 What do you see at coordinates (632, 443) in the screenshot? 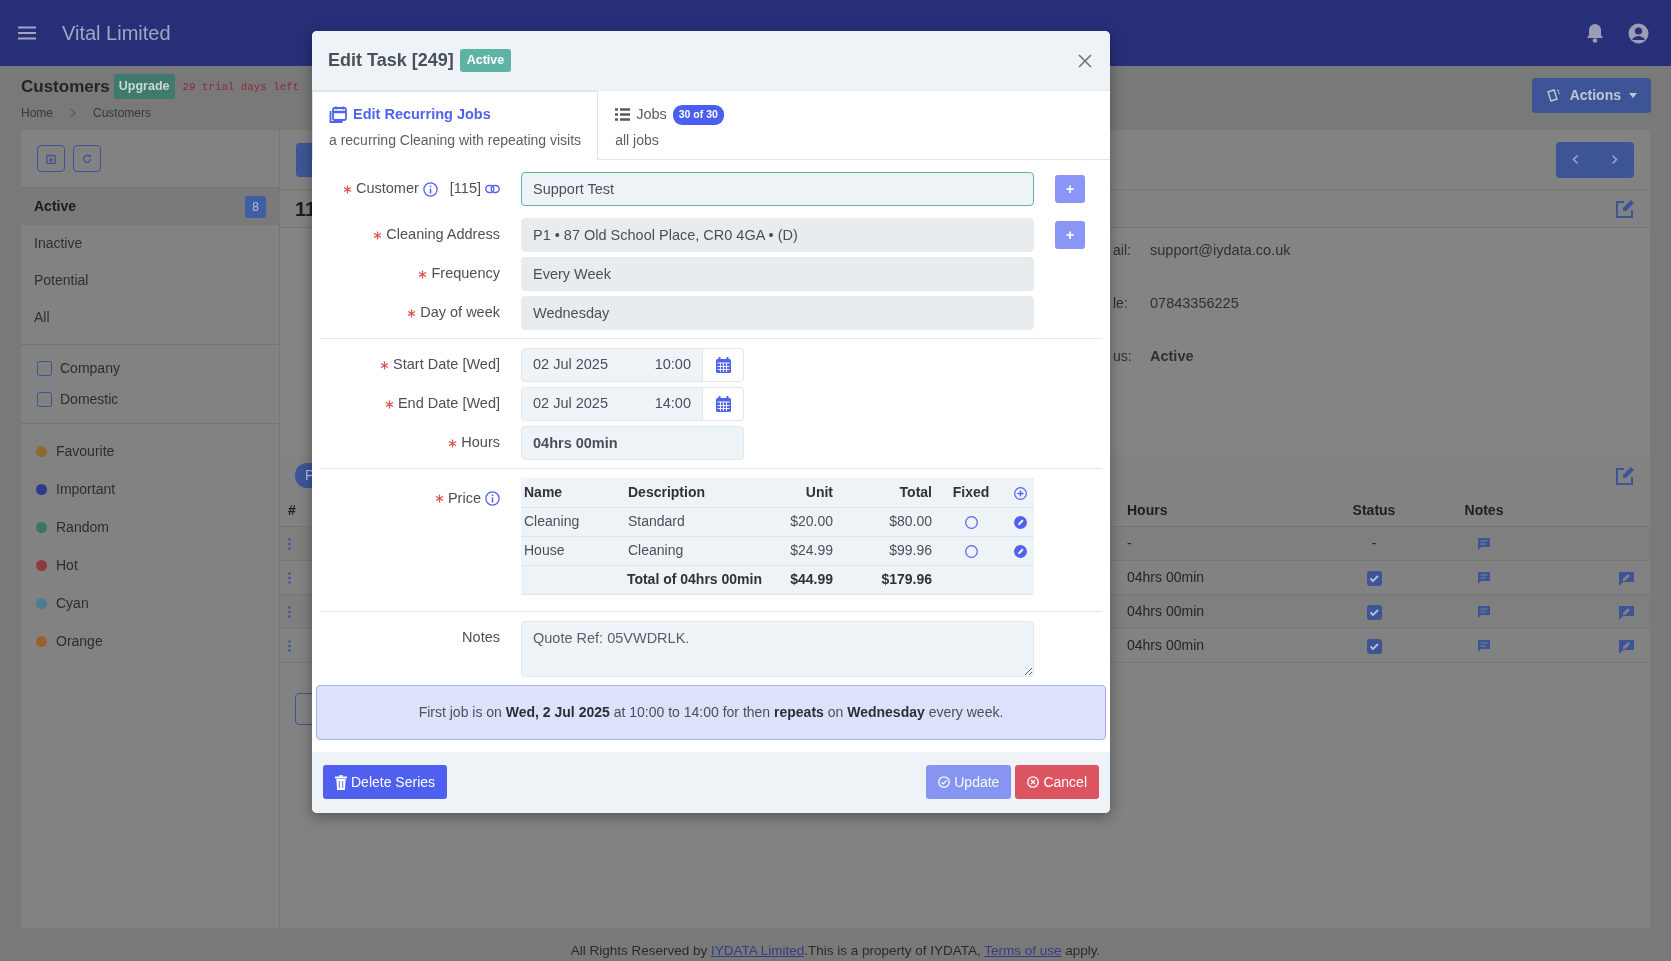
I see `hours-field: 04hrs 00min` at bounding box center [632, 443].